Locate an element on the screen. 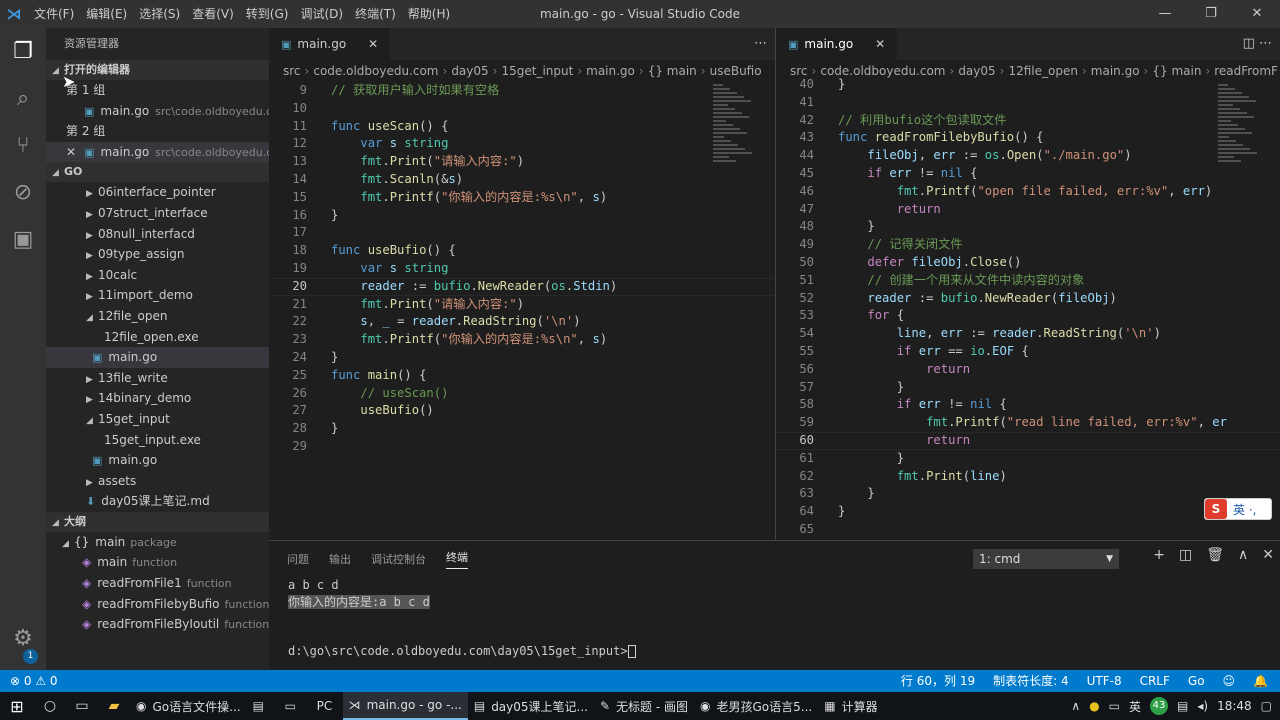  tree-item: ▶ 11import_demo is located at coordinates (157, 295).